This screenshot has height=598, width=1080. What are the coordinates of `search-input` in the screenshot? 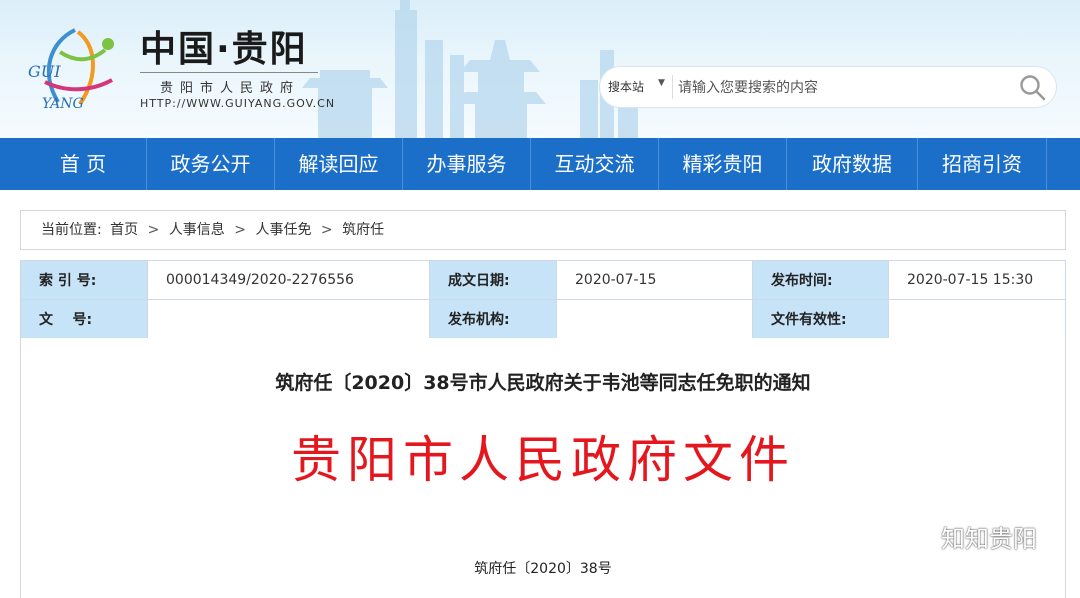 It's located at (843, 88).